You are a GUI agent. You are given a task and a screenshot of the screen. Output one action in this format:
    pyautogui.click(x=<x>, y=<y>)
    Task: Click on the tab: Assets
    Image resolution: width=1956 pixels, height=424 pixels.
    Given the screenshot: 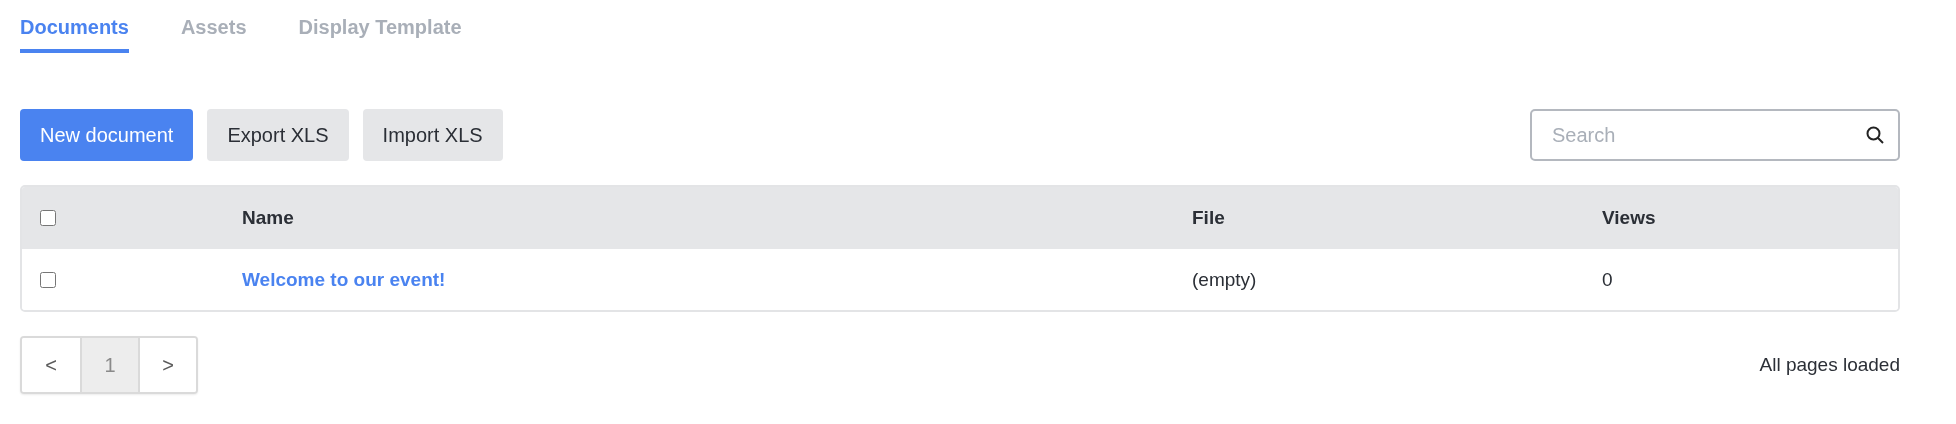 What is the action you would take?
    pyautogui.click(x=213, y=32)
    